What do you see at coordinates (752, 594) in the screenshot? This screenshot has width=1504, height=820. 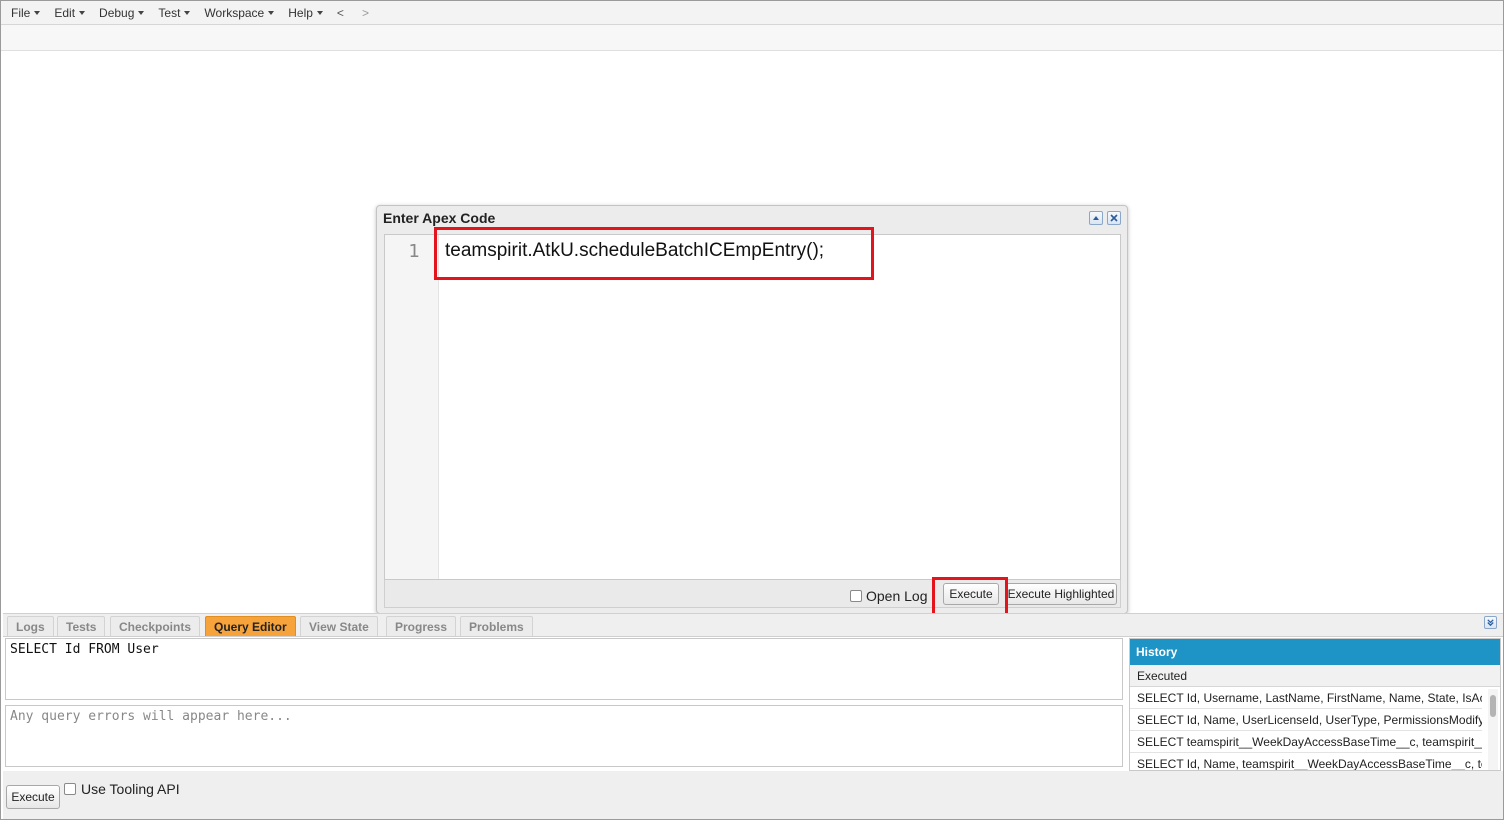 I see `dialog-footer: Open Log Execute Execute Highlighted` at bounding box center [752, 594].